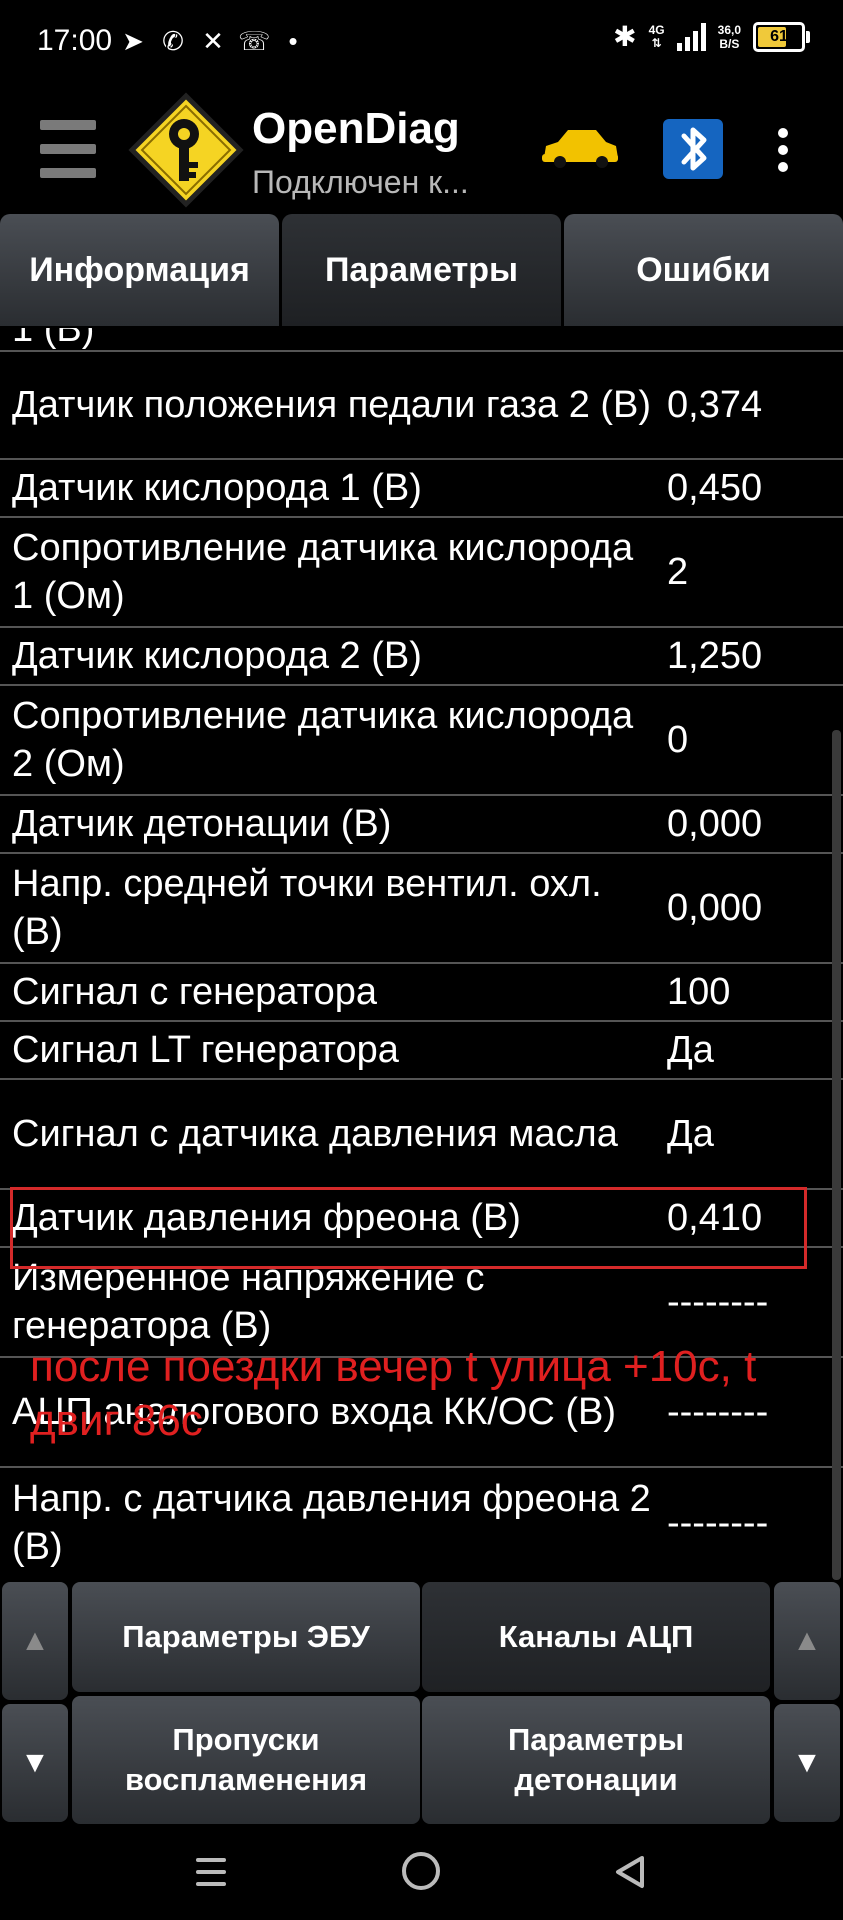 Image resolution: width=843 pixels, height=1920 pixels. I want to click on param-name: Сопротивление датчика кислорода 2 (Ом), so click(323, 740).